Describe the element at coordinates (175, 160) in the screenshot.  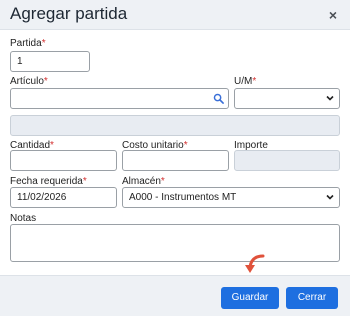
I see `costo-unitario-input` at that location.